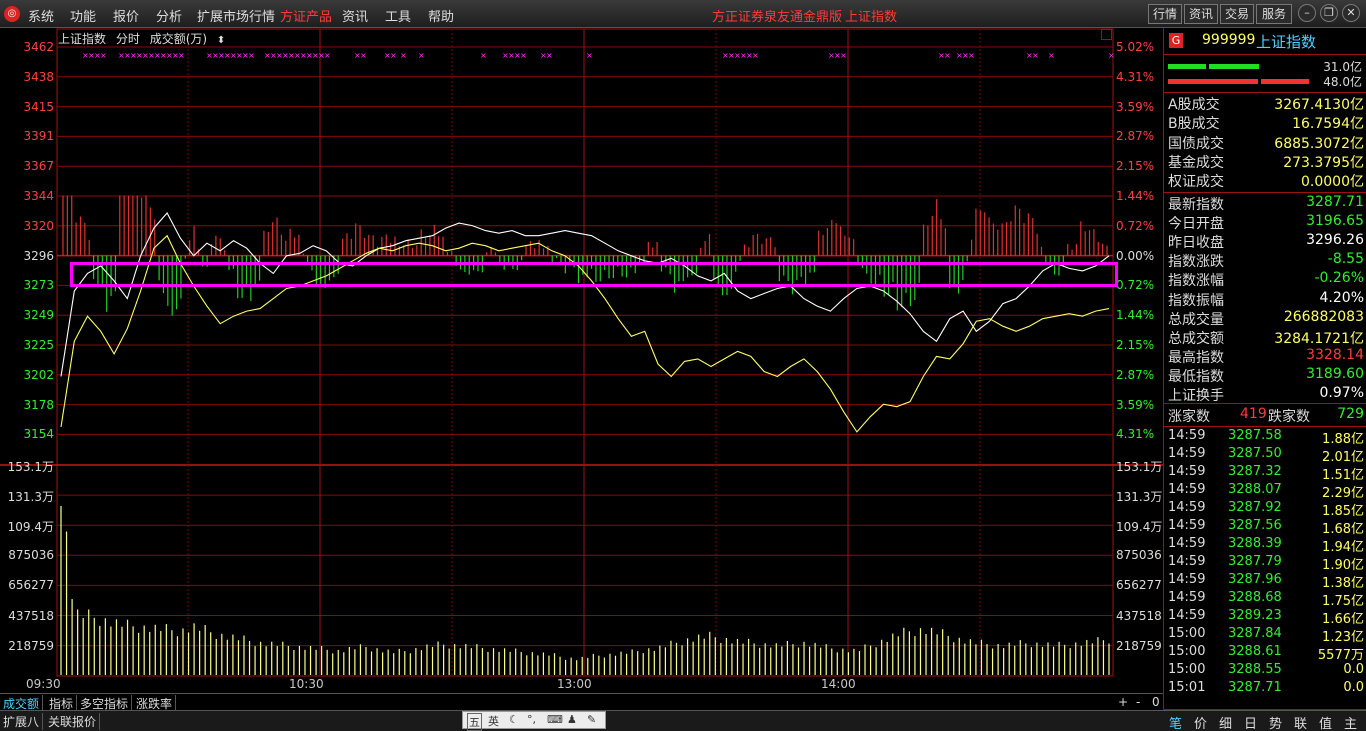 The image size is (1366, 731). I want to click on selection-highlight, so click(594, 274).